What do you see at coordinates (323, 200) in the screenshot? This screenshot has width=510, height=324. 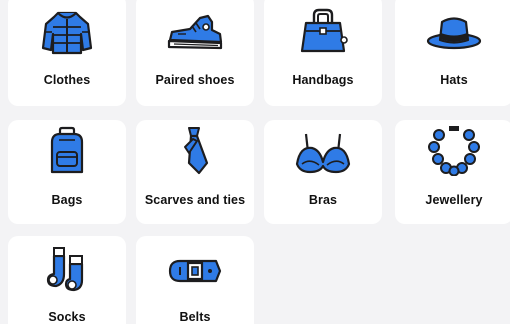 I see `category-label: Bras` at bounding box center [323, 200].